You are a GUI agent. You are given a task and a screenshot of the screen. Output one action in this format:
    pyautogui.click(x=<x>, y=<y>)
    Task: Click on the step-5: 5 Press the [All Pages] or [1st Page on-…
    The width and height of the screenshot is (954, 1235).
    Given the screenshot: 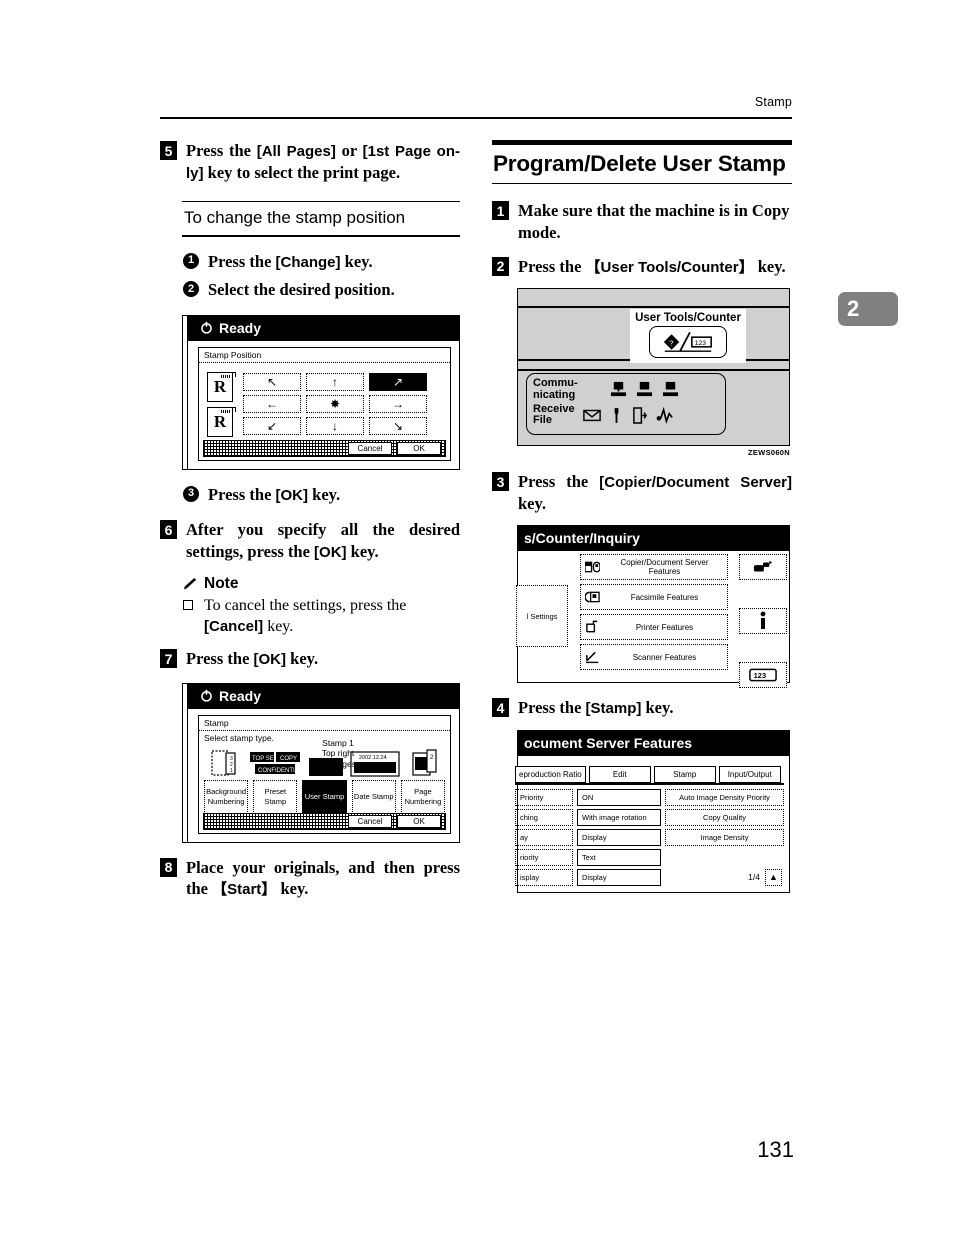 What is the action you would take?
    pyautogui.click(x=310, y=161)
    